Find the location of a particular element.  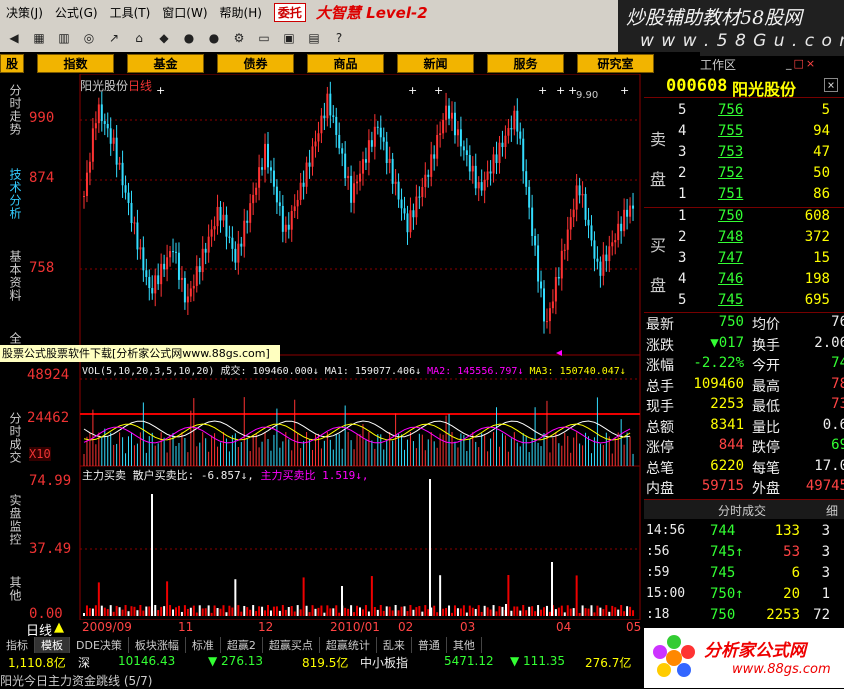

tool-icon-back: ◀ is located at coordinates (14, 38).